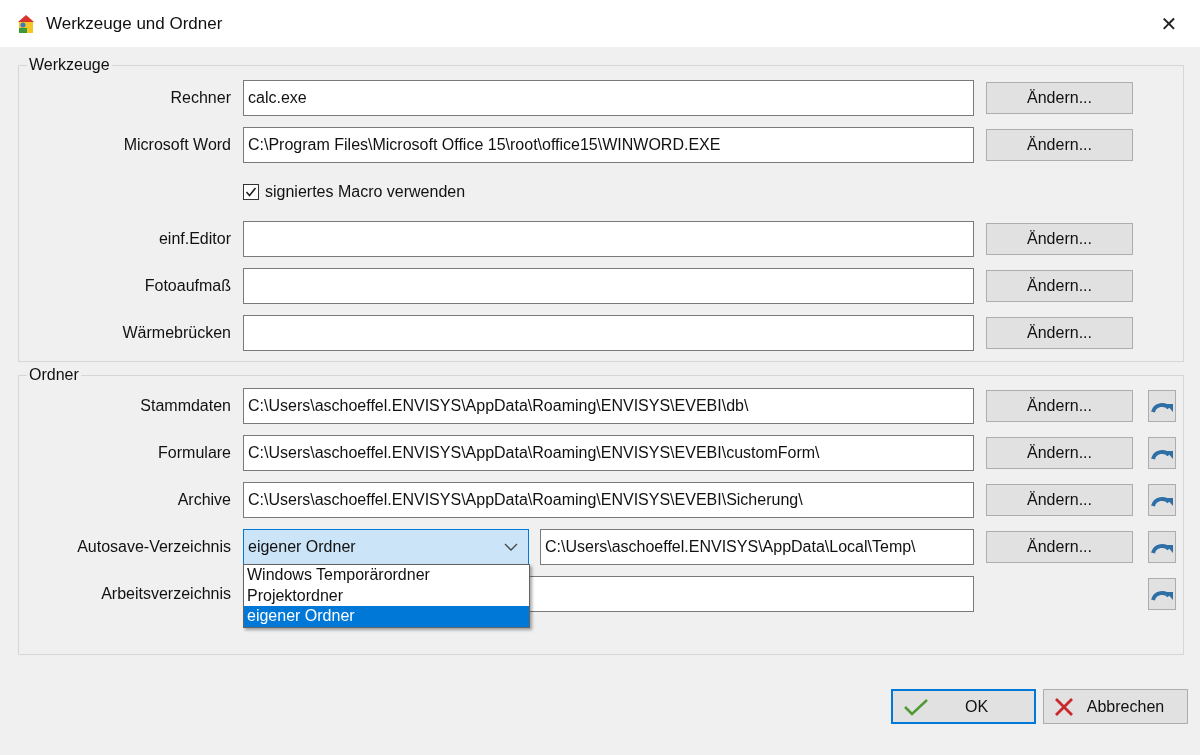 This screenshot has height=755, width=1200. I want to click on text-field: C:\Users\aschoeffel.ENVISYS\AppData\Roaming\ENVISYS\EVEBI\customForm\, so click(608, 453).